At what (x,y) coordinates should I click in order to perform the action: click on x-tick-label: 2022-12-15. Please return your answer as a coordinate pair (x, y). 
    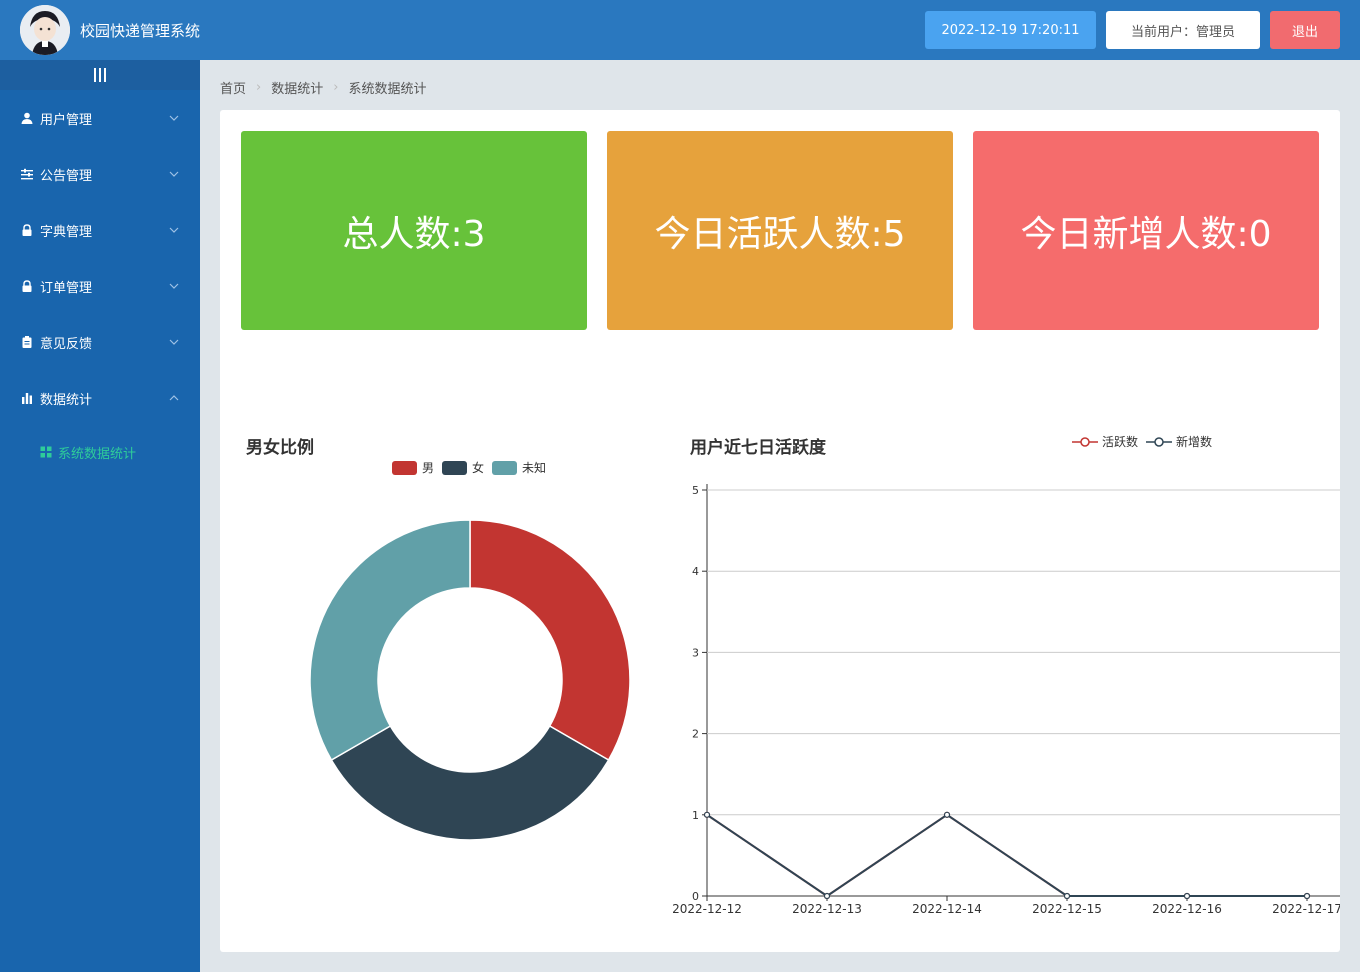
    Looking at the image, I should click on (1067, 909).